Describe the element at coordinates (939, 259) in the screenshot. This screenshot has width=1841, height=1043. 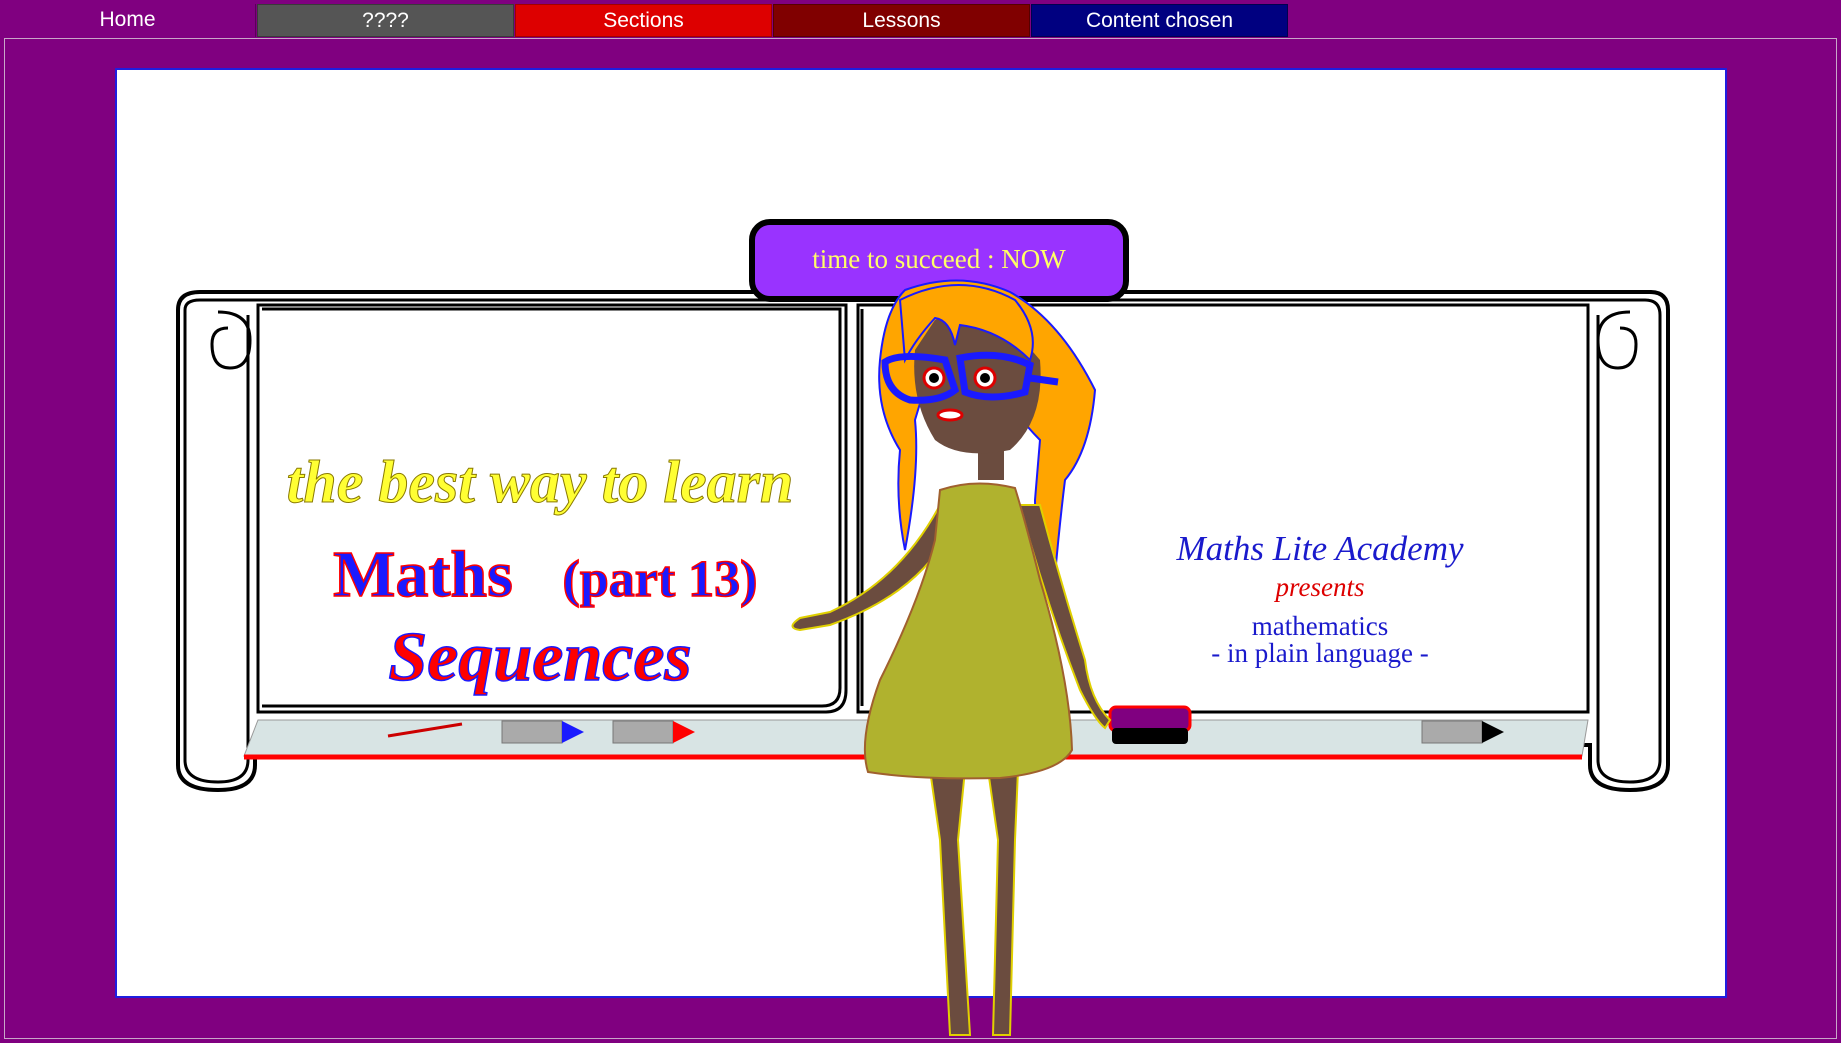
I see `banner-text: time to succeed : NOW` at that location.